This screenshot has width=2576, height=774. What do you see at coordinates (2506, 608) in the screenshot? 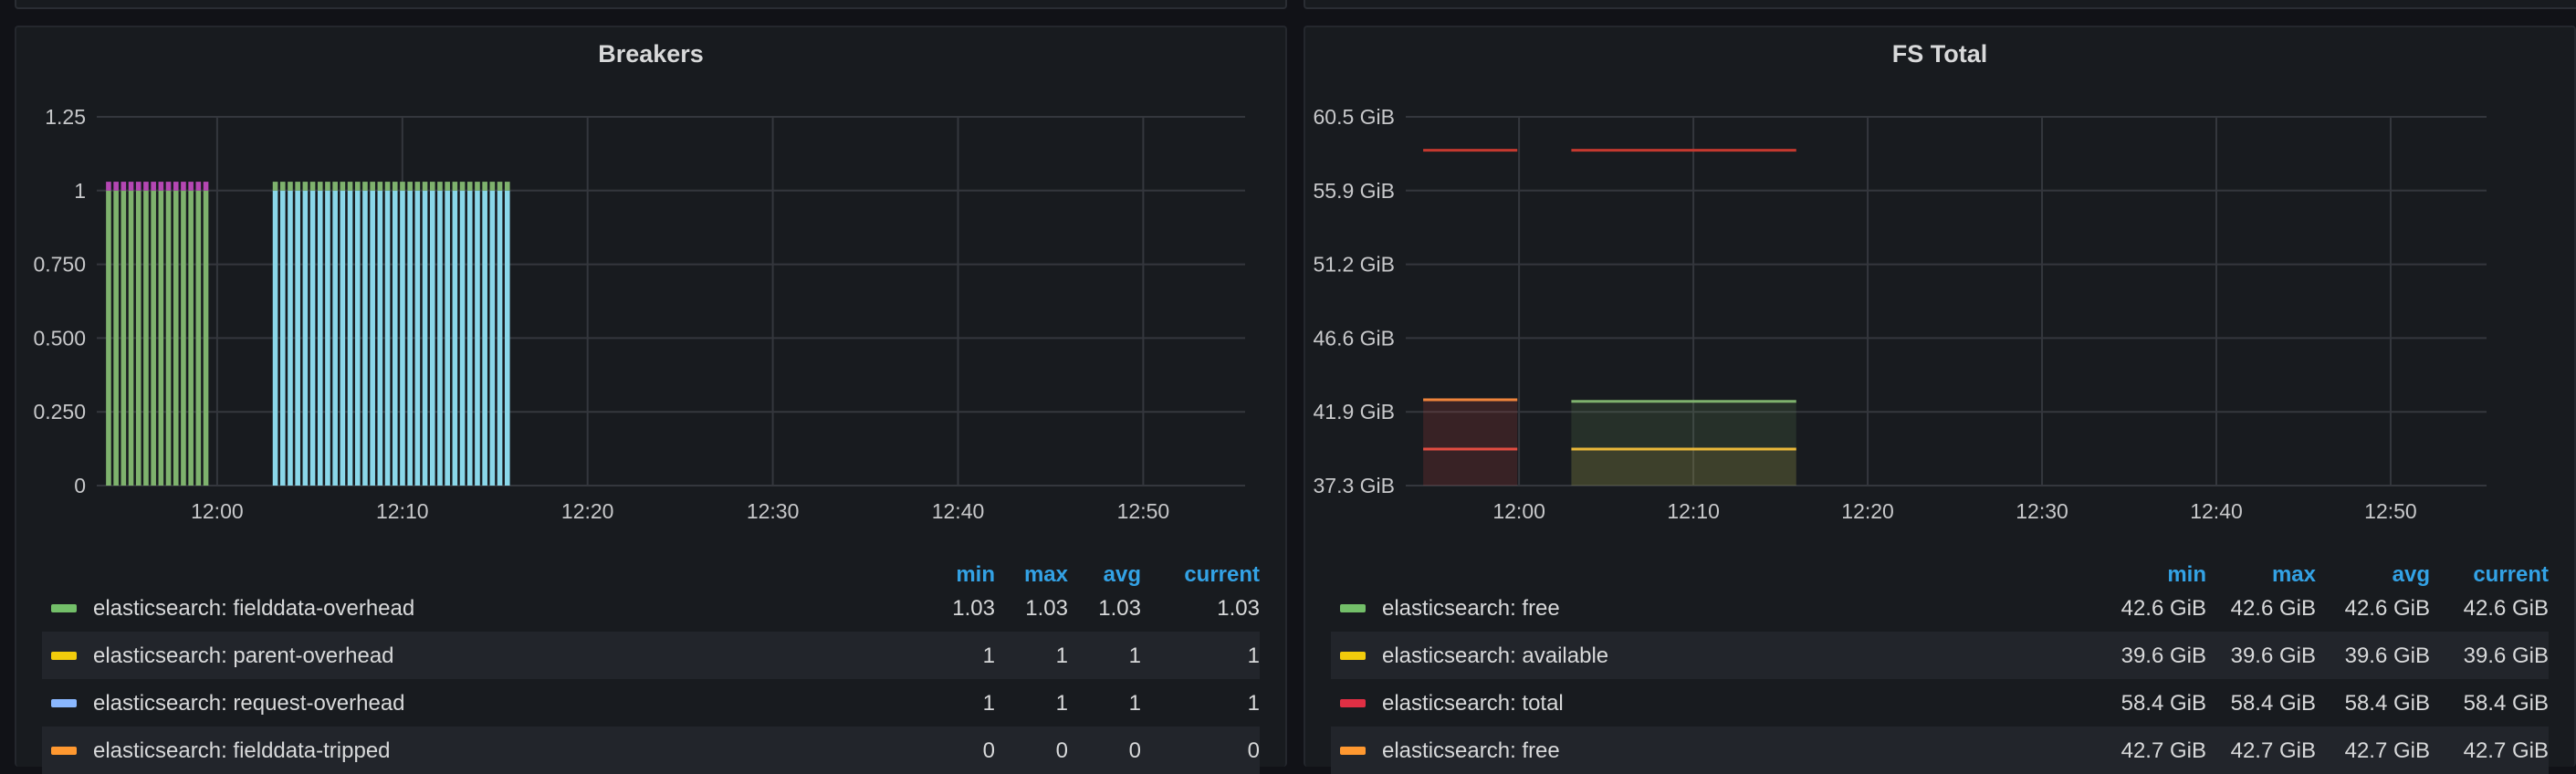
I see `series-current: 42.6 GiB` at bounding box center [2506, 608].